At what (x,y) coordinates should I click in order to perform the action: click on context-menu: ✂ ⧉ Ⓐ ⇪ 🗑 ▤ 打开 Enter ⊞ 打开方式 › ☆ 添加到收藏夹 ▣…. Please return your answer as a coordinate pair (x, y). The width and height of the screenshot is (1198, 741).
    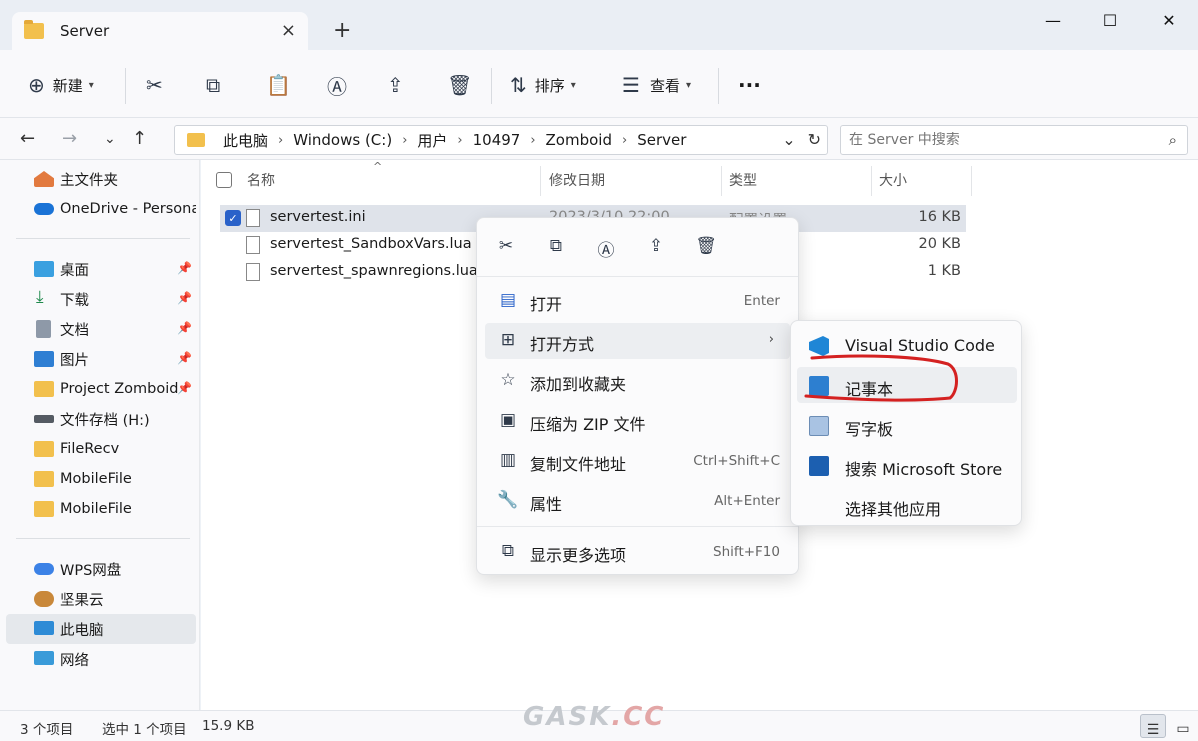
    Looking at the image, I should click on (637, 396).